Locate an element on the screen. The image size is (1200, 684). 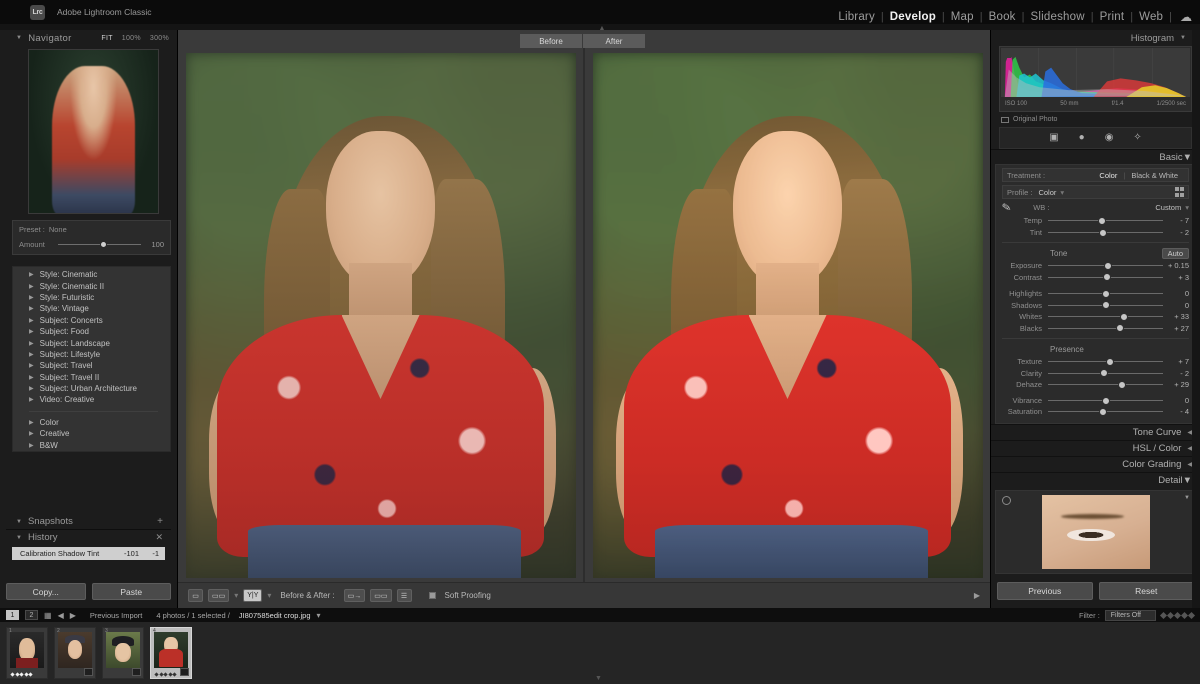
detail-loupe-icon is located at coordinates (1006, 500).